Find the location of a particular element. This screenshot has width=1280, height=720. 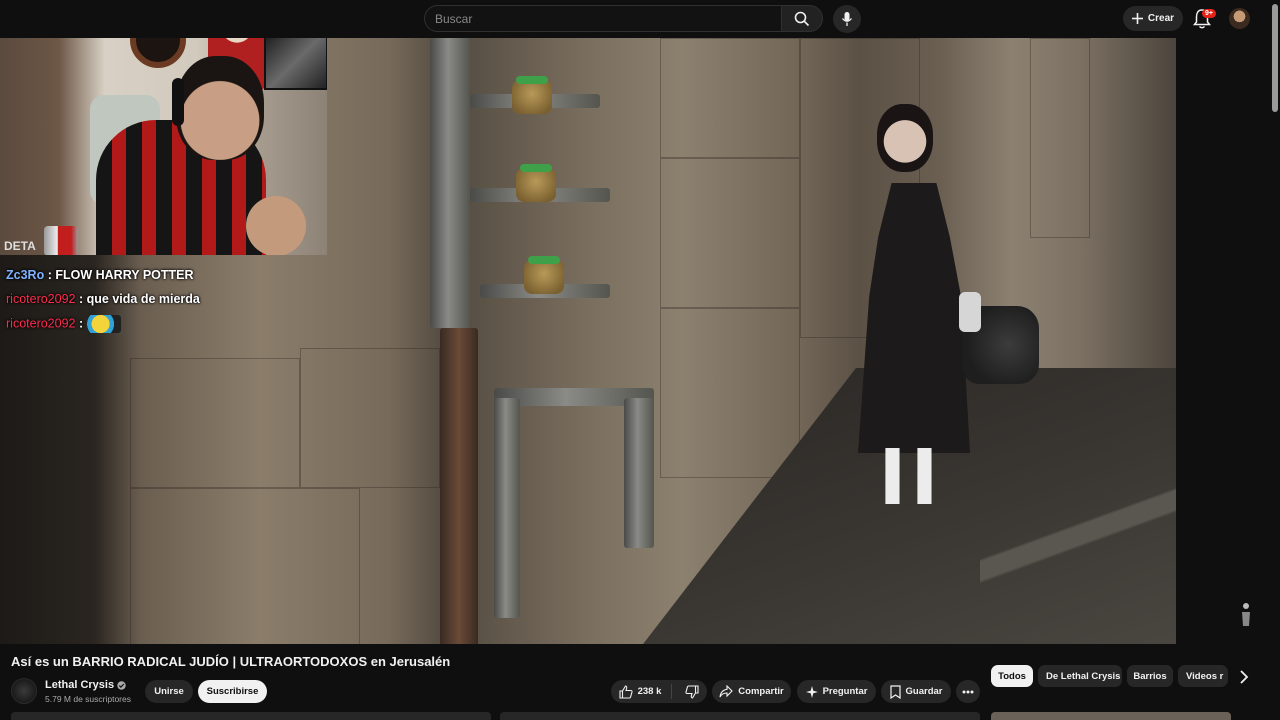

thumbs-up-icon is located at coordinates (626, 691).